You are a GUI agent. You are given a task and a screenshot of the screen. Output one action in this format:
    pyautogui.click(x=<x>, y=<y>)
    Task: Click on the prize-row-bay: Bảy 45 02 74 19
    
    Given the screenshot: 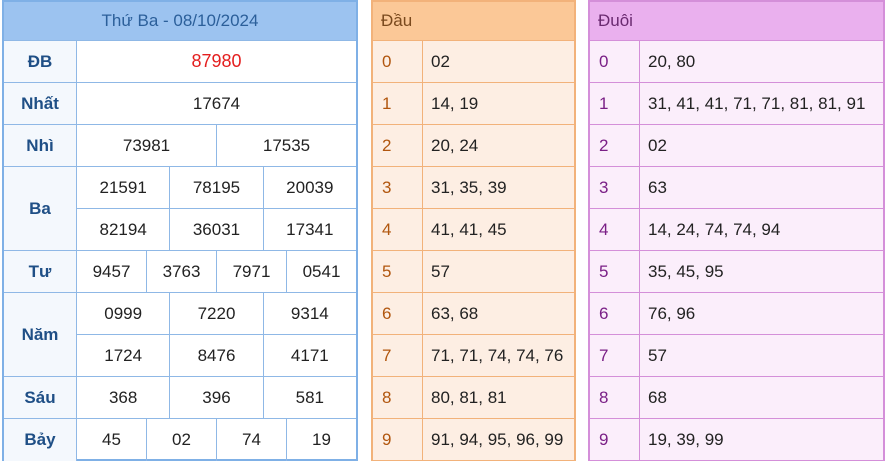 What is the action you would take?
    pyautogui.click(x=180, y=439)
    